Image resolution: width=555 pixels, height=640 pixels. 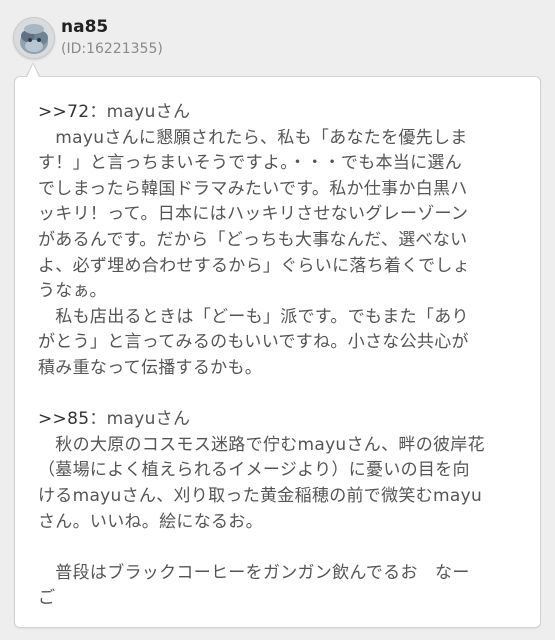 What do you see at coordinates (47, 598) in the screenshot?
I see `post-text-line: ご` at bounding box center [47, 598].